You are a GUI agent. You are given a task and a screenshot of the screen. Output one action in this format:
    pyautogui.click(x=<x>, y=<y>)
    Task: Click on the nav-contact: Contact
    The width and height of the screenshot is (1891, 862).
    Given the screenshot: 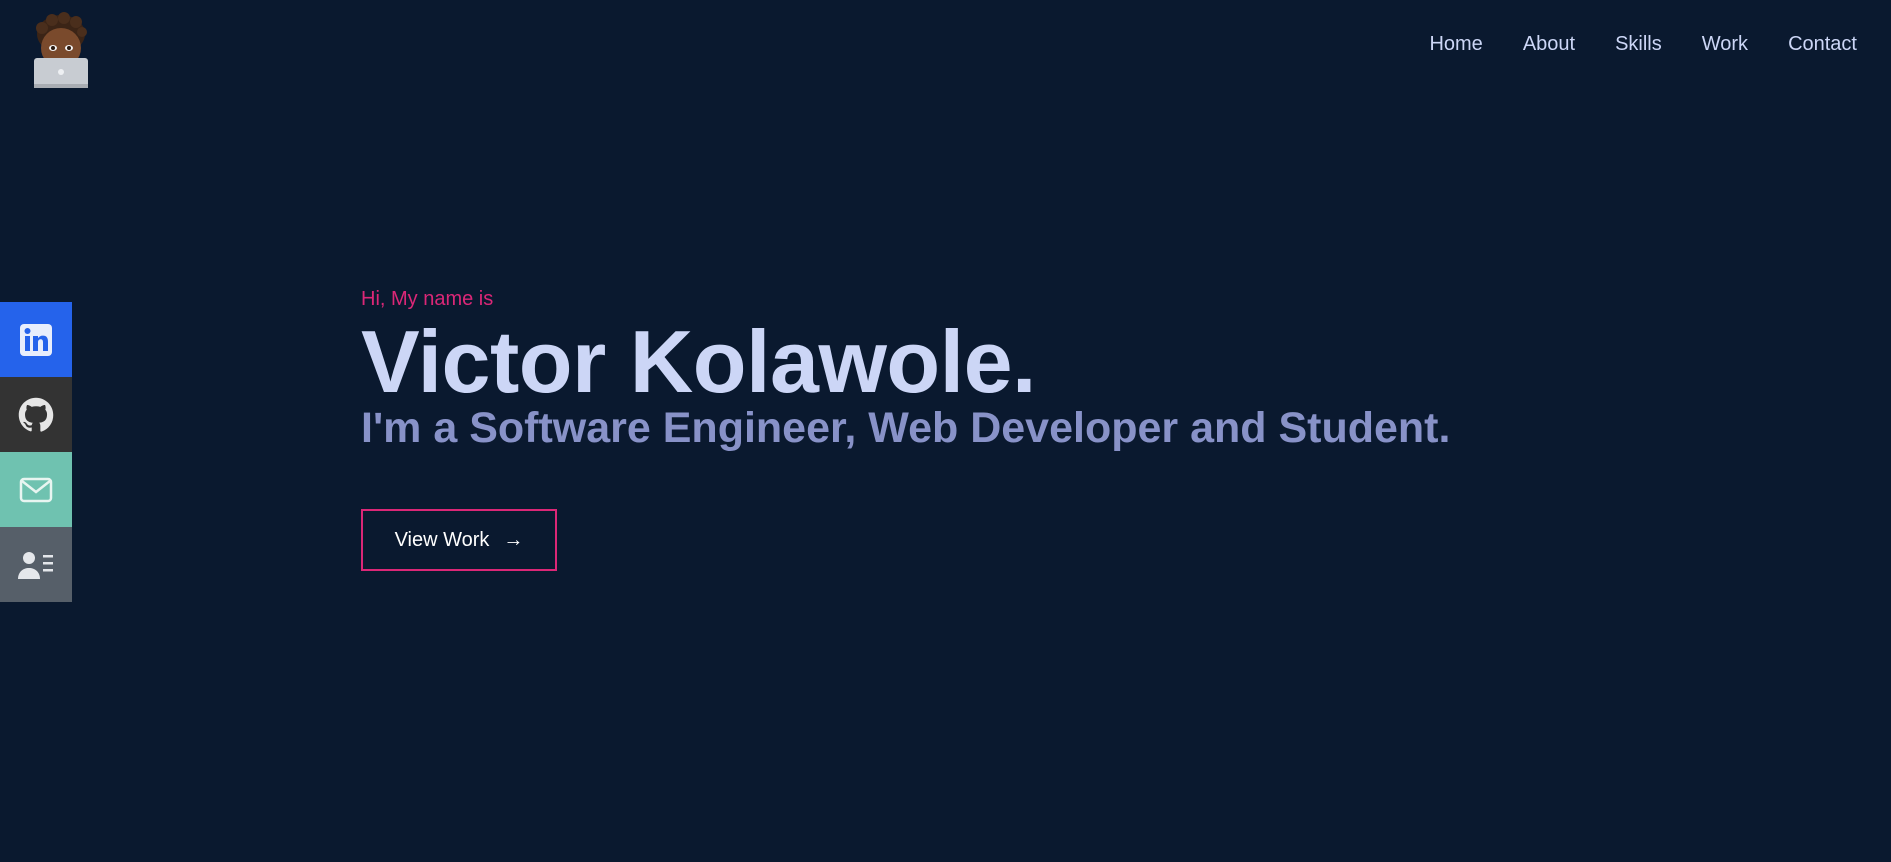 What is the action you would take?
    pyautogui.click(x=1822, y=44)
    